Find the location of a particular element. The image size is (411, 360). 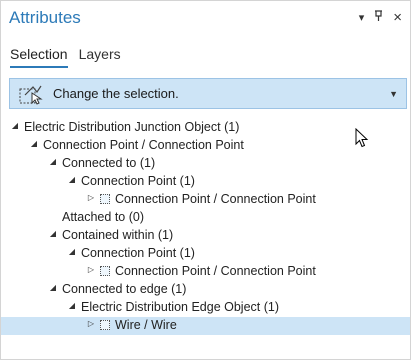

chevron-down-icon: ▼ is located at coordinates (393, 94).